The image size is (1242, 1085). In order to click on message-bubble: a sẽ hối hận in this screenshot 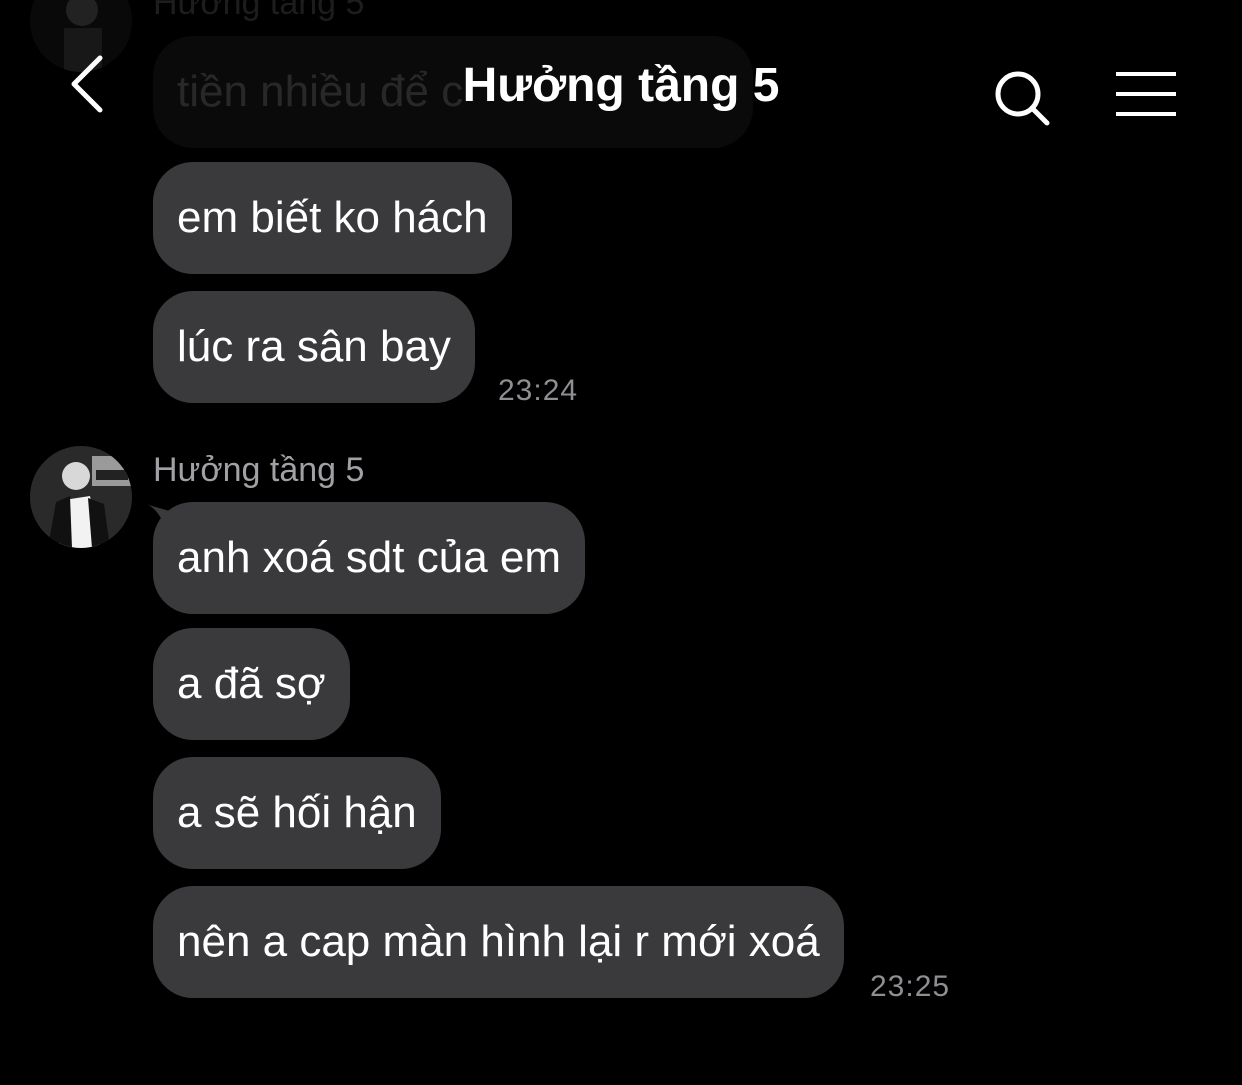, I will do `click(297, 813)`.